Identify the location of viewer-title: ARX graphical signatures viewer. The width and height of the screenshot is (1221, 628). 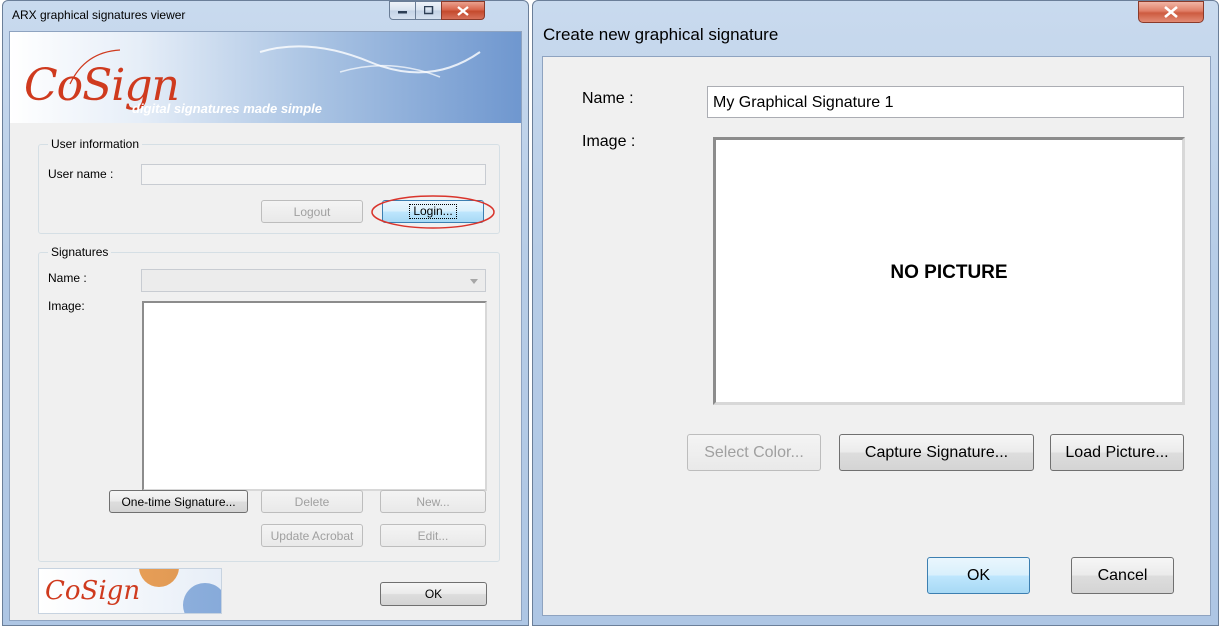
(99, 15).